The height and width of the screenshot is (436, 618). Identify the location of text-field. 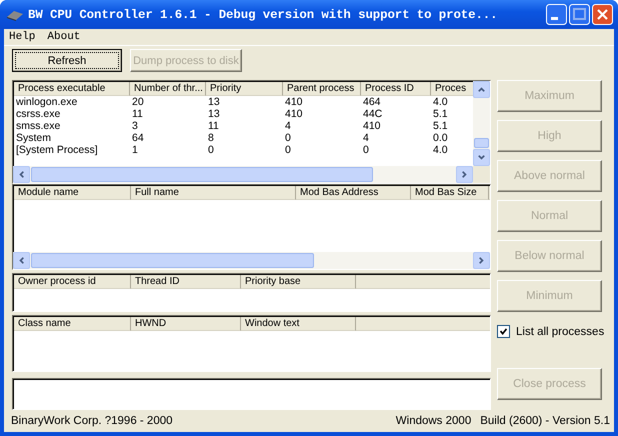
(251, 394).